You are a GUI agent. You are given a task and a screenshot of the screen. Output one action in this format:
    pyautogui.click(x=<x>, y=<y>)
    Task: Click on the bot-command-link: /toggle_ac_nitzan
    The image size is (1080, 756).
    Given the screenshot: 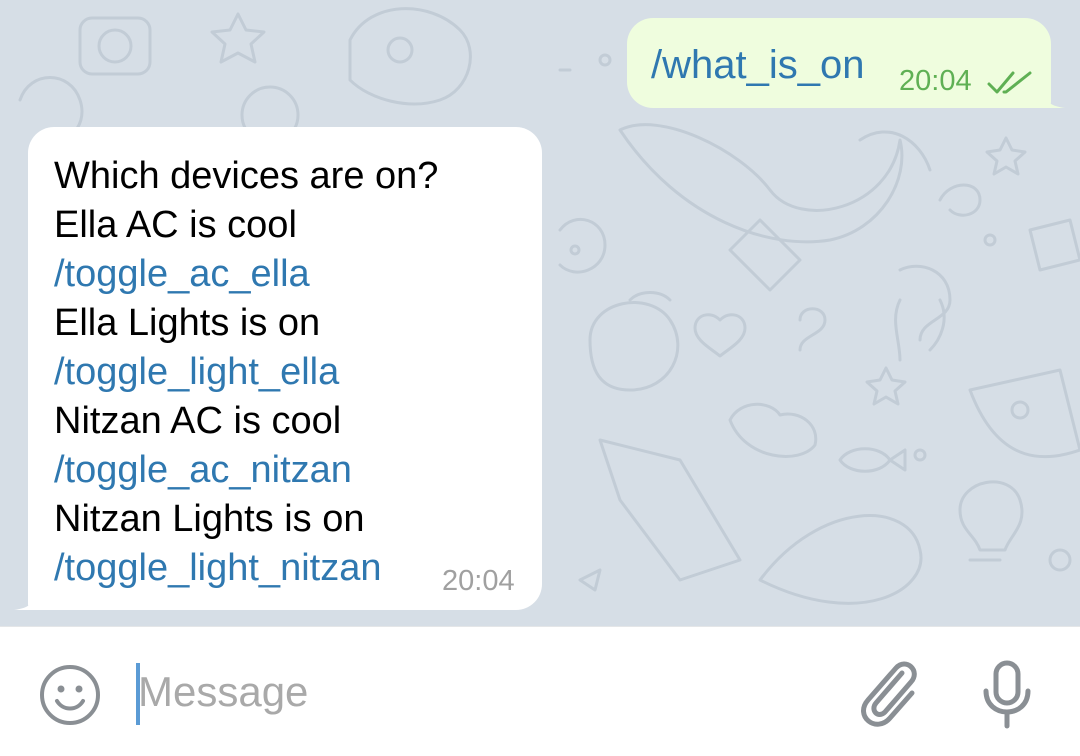 What is the action you would take?
    pyautogui.click(x=246, y=470)
    